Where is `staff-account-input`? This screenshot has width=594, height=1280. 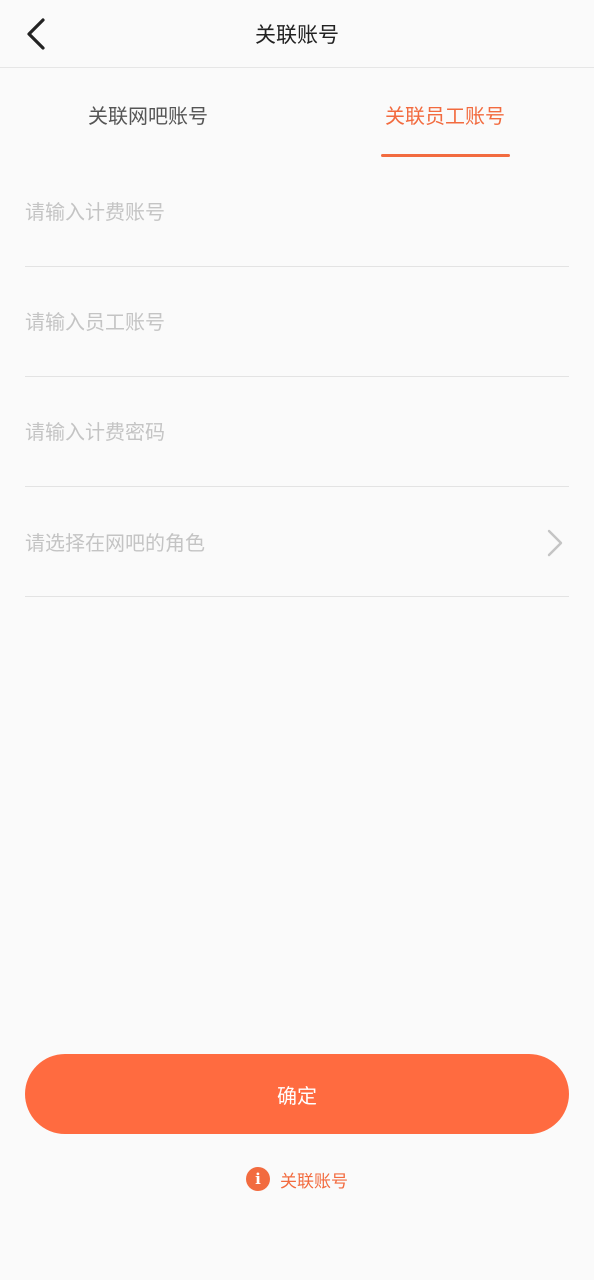 staff-account-input is located at coordinates (297, 321).